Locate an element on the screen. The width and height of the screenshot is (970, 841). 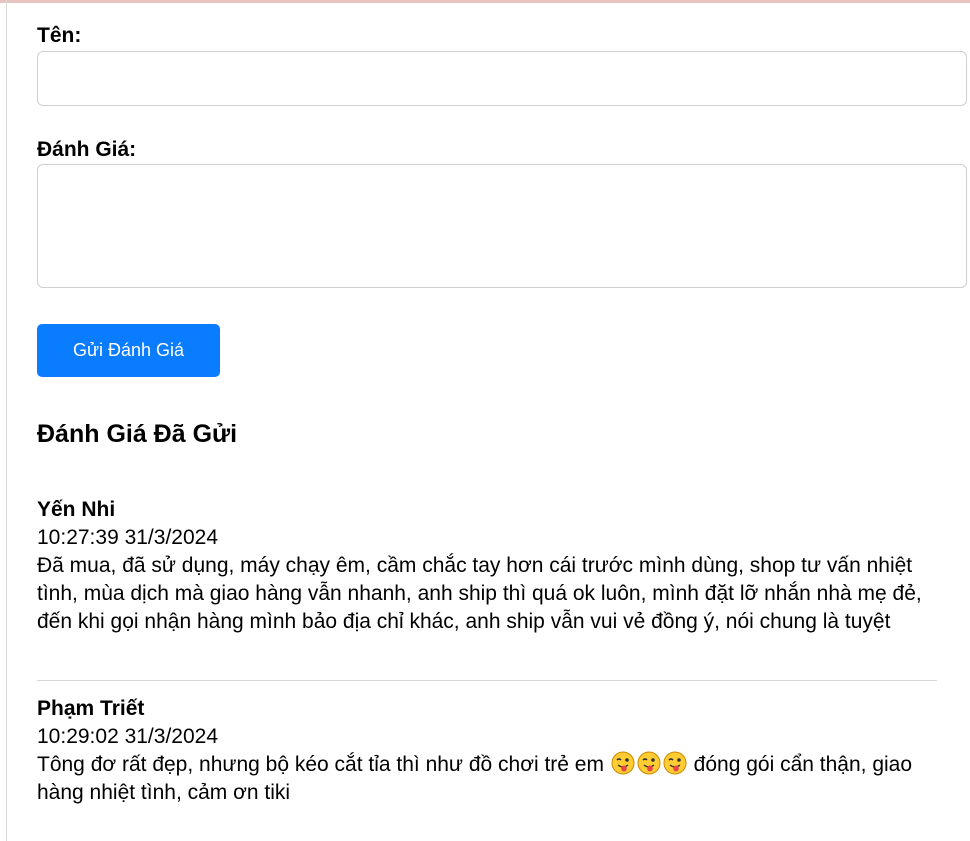
review-author: Phạm Triết is located at coordinates (91, 708).